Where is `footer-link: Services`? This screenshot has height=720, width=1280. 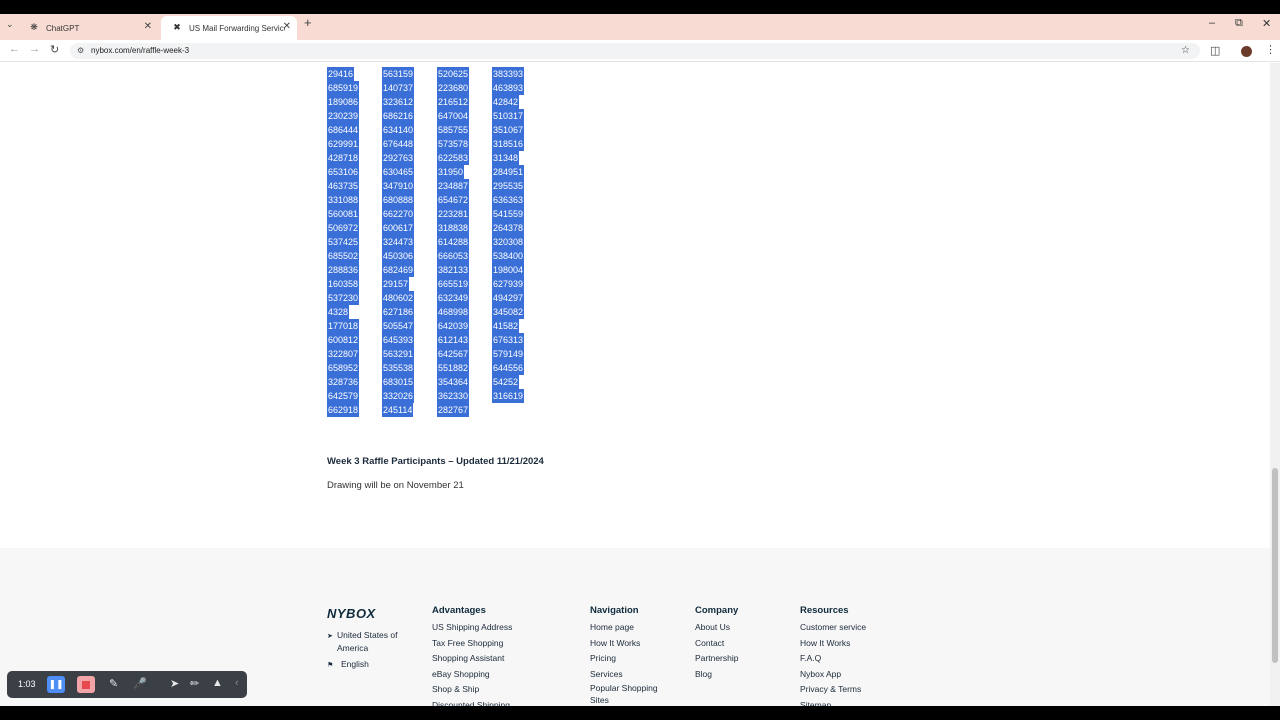 footer-link: Services is located at coordinates (630, 675).